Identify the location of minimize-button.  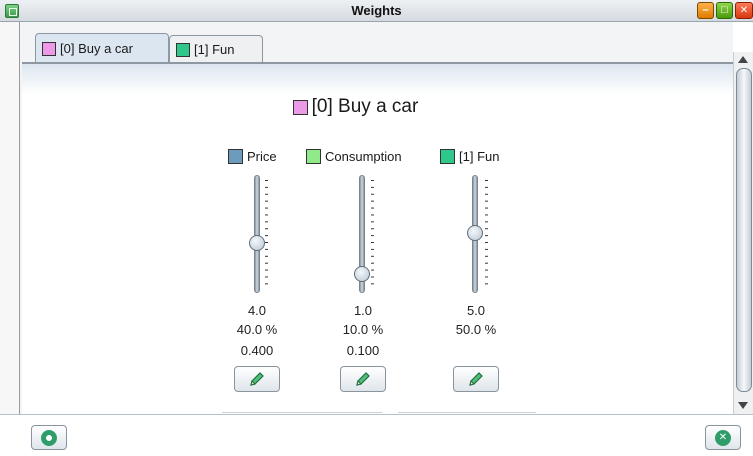
(705, 10).